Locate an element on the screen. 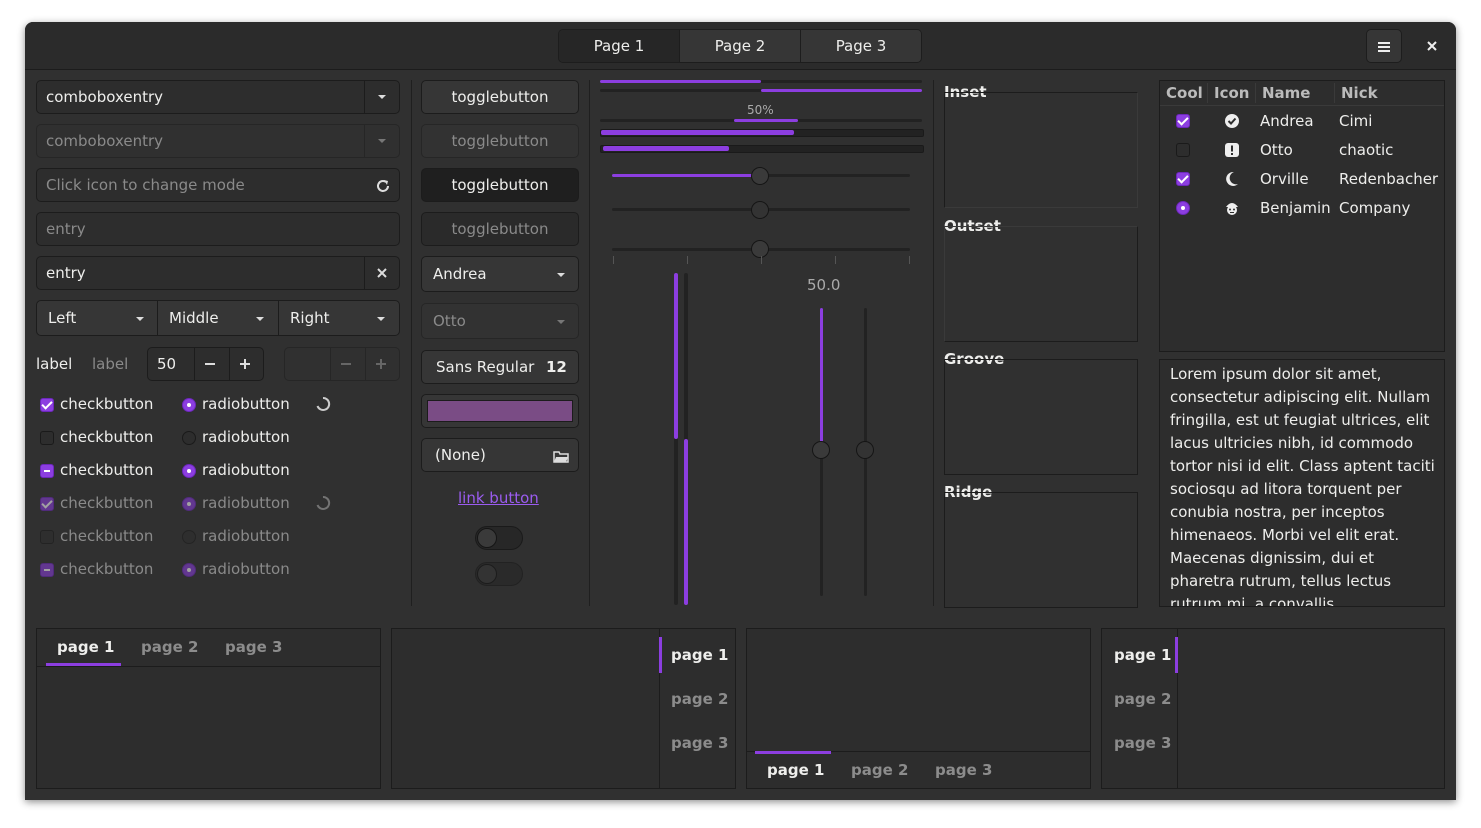  color-button is located at coordinates (500, 411).